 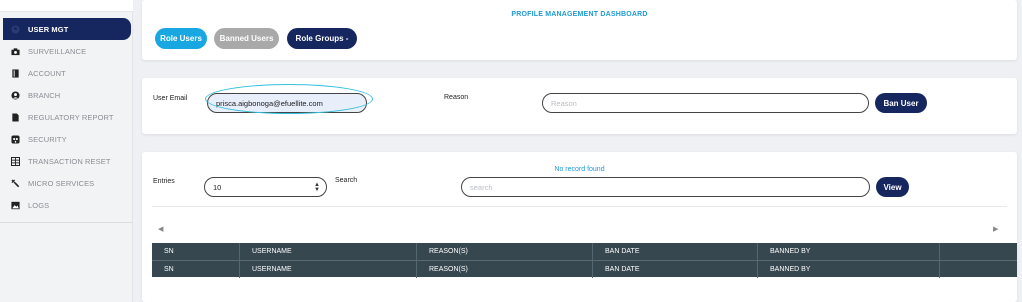 I want to click on sidebar-item-label: SURVEILLANCE, so click(x=57, y=51).